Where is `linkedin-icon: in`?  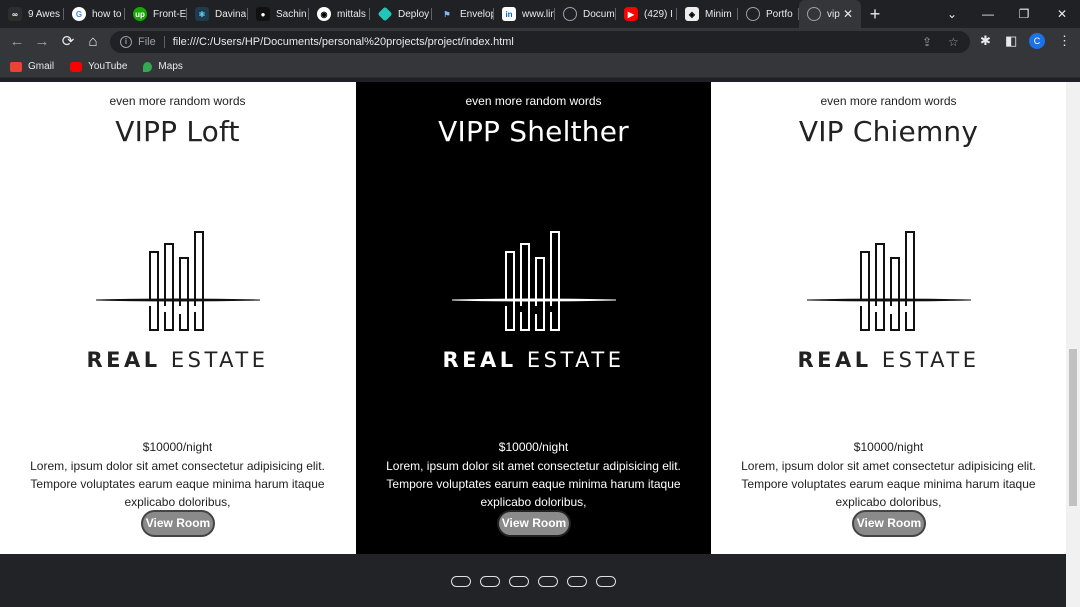 linkedin-icon: in is located at coordinates (509, 14).